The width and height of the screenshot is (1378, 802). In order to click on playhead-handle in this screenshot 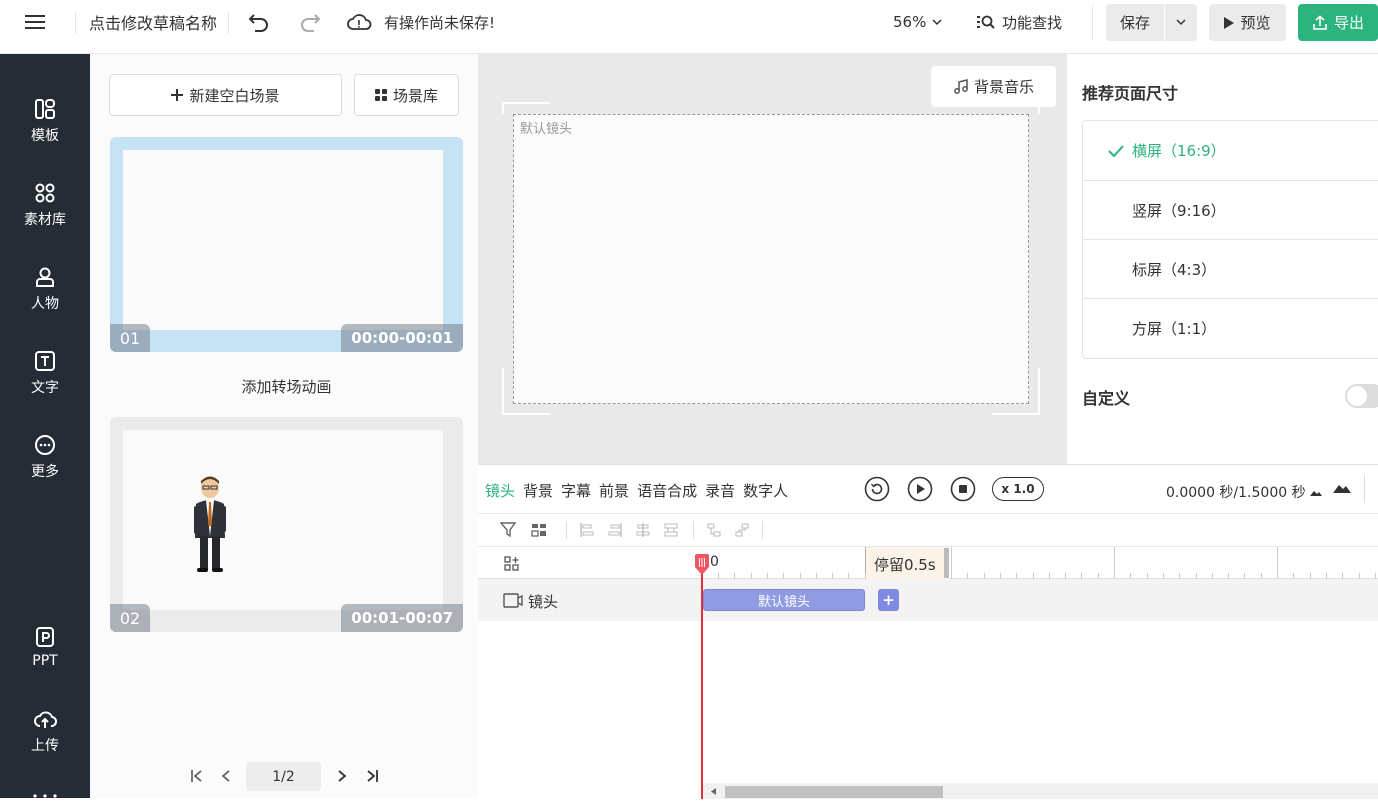, I will do `click(702, 565)`.